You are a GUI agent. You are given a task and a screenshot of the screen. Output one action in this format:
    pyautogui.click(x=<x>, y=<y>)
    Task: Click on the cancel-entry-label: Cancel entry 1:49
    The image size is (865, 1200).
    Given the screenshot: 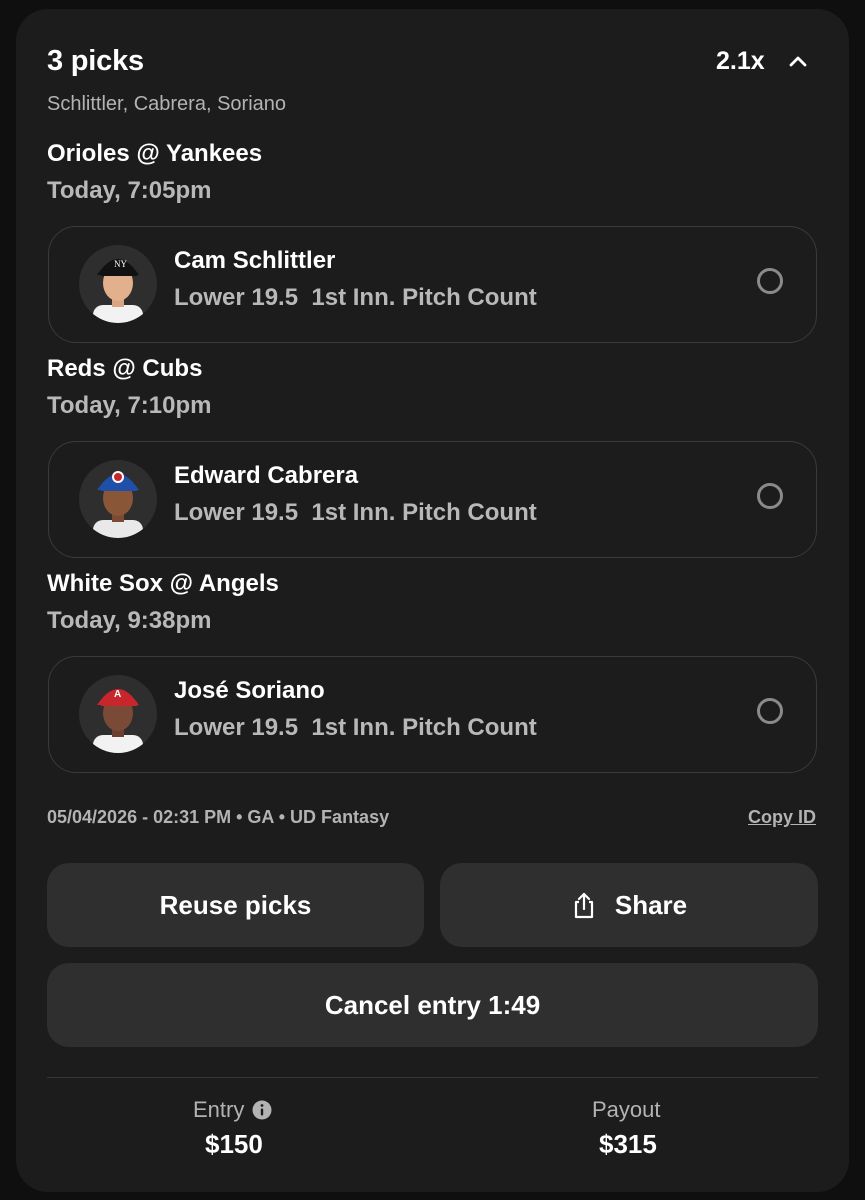 What is the action you would take?
    pyautogui.click(x=432, y=1004)
    